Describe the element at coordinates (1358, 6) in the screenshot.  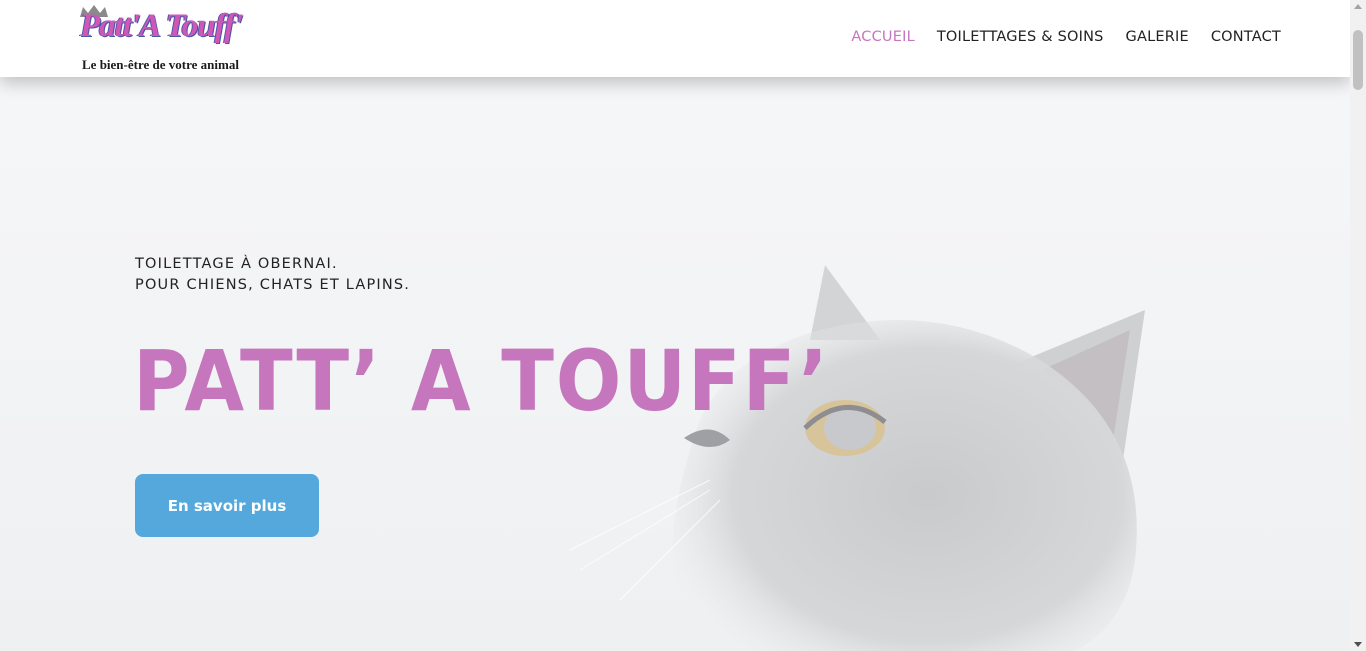
I see `scroll-up-icon` at that location.